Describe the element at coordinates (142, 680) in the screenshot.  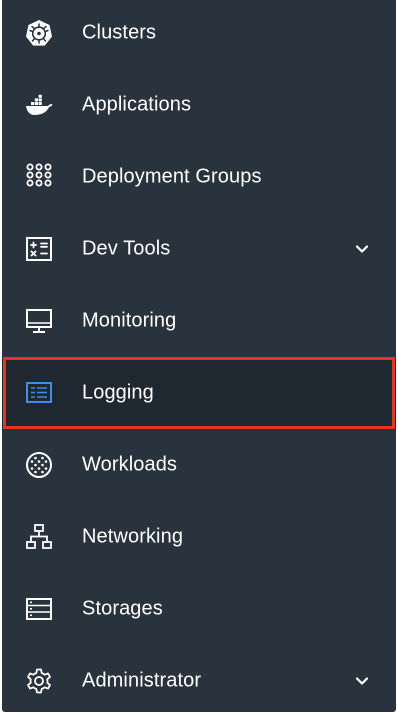
I see `sidebar-item-label: Administrator` at that location.